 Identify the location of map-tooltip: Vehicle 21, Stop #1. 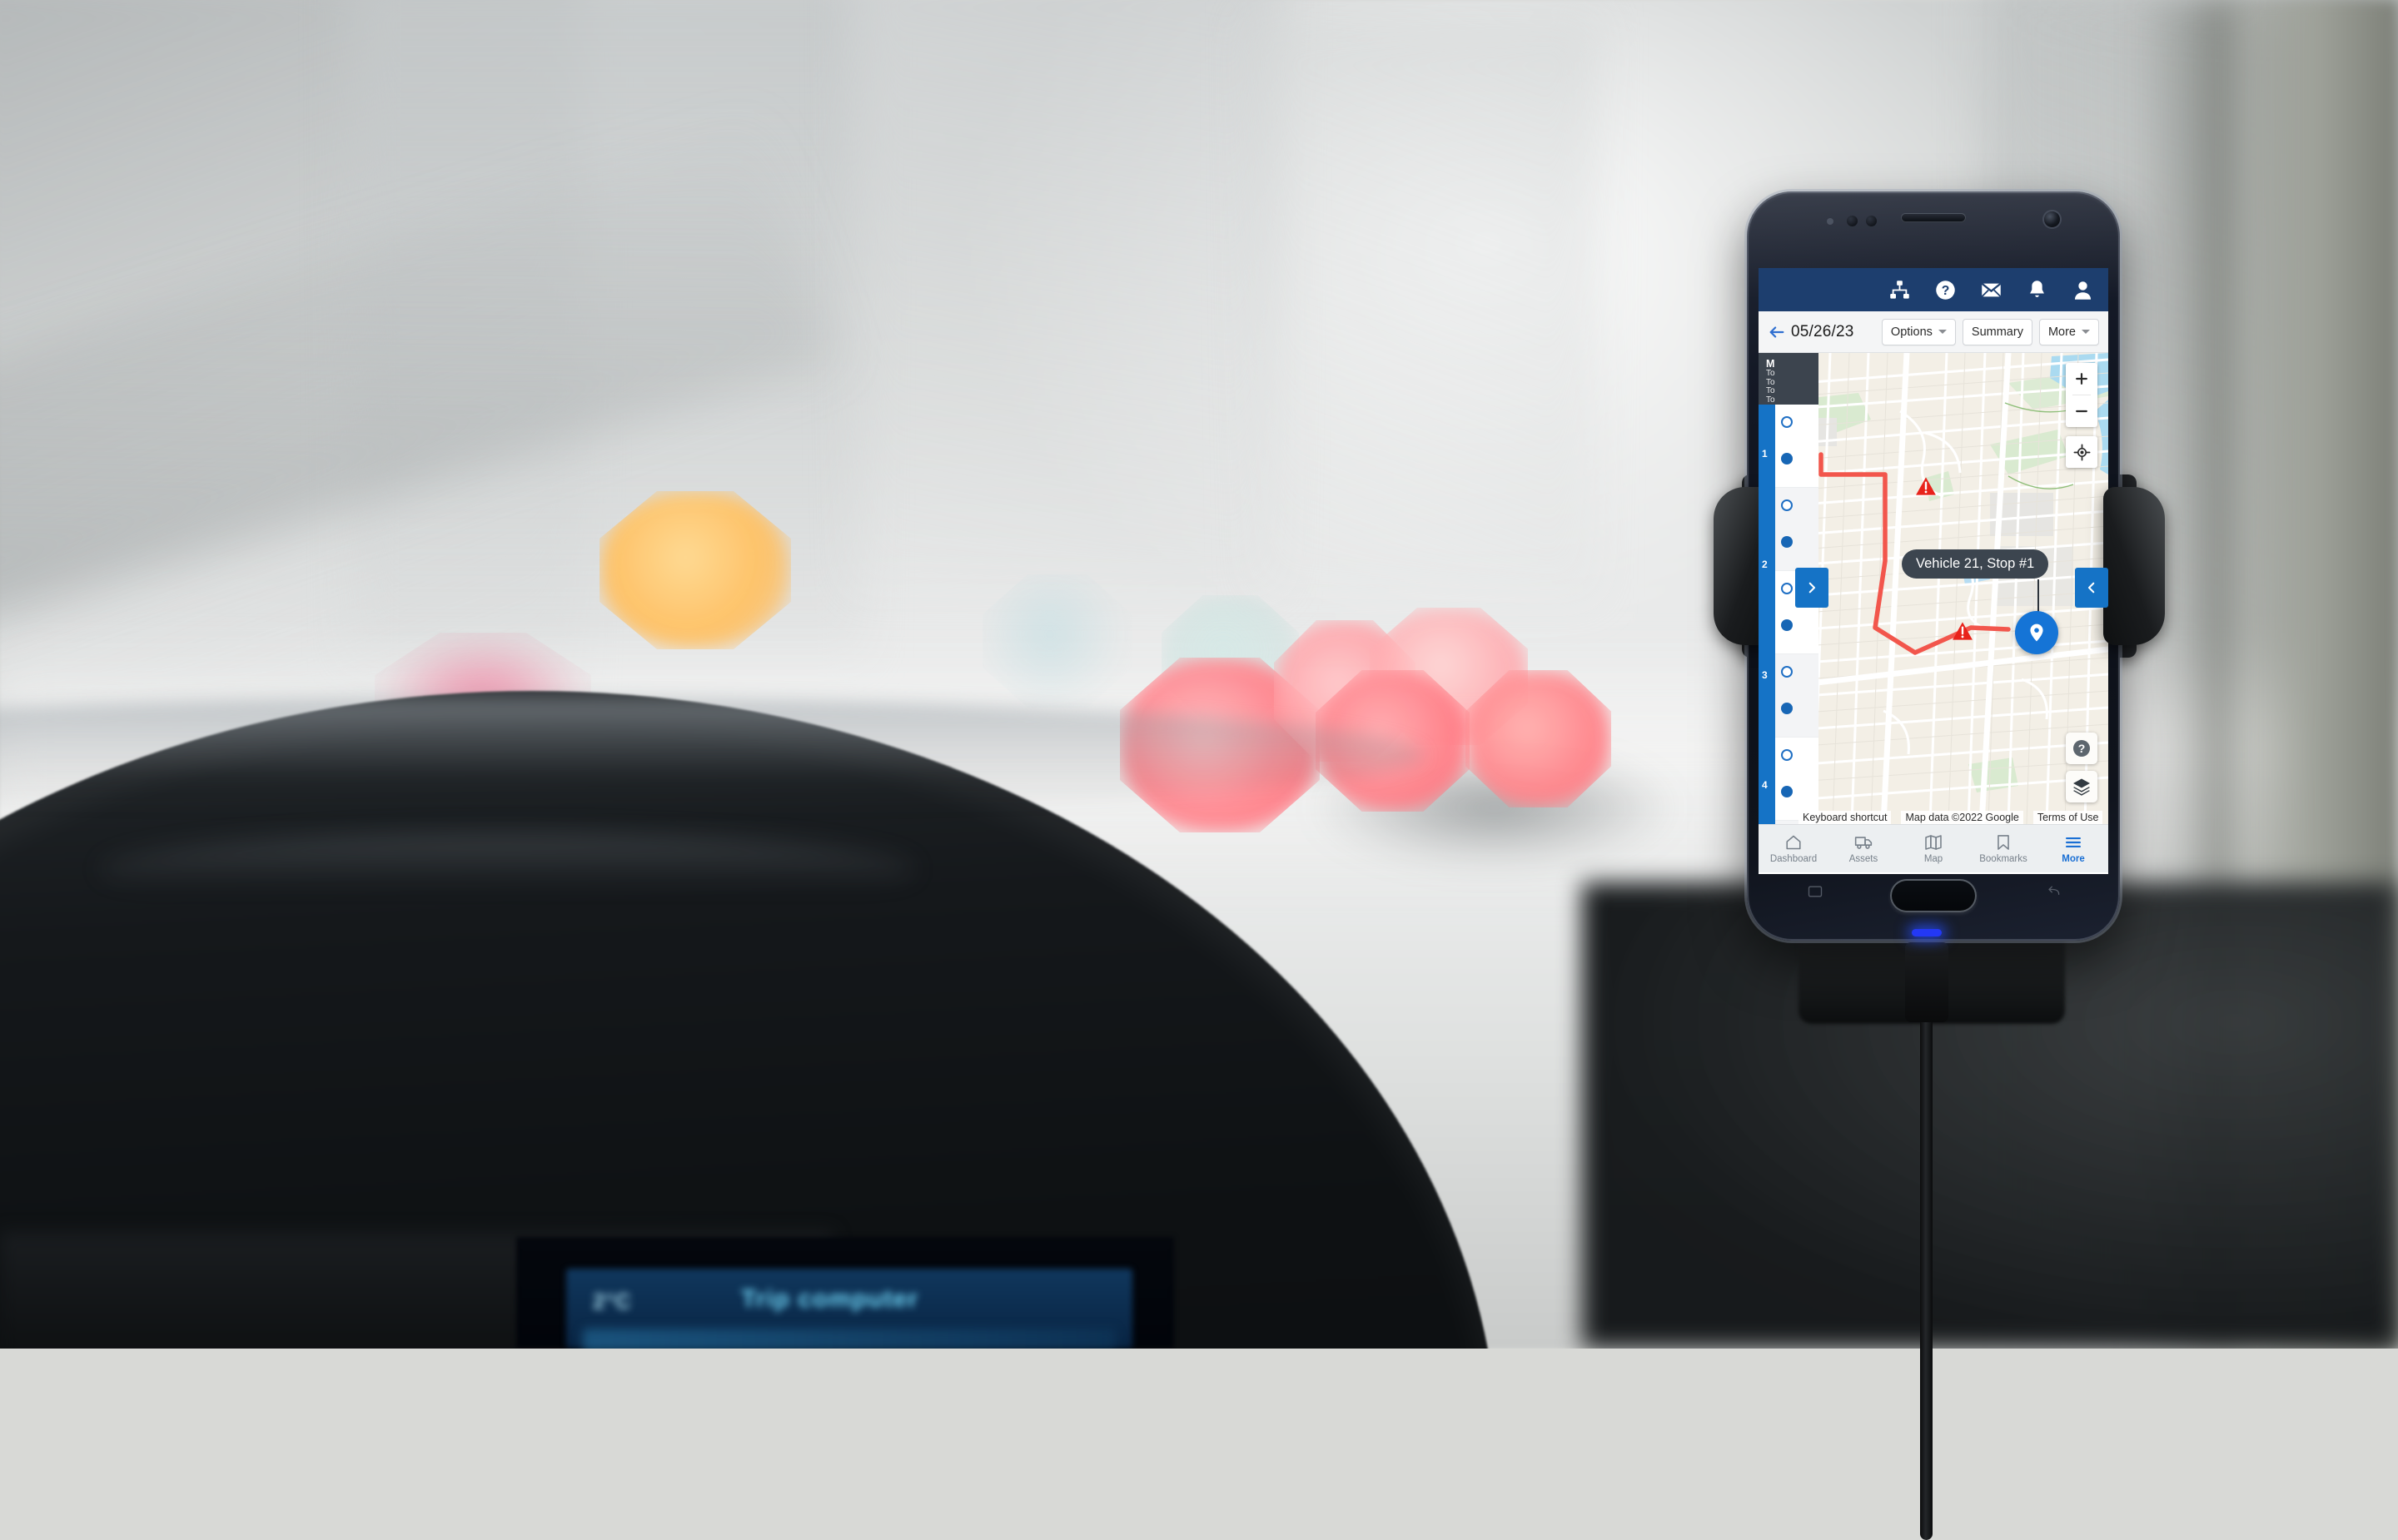
(1975, 564).